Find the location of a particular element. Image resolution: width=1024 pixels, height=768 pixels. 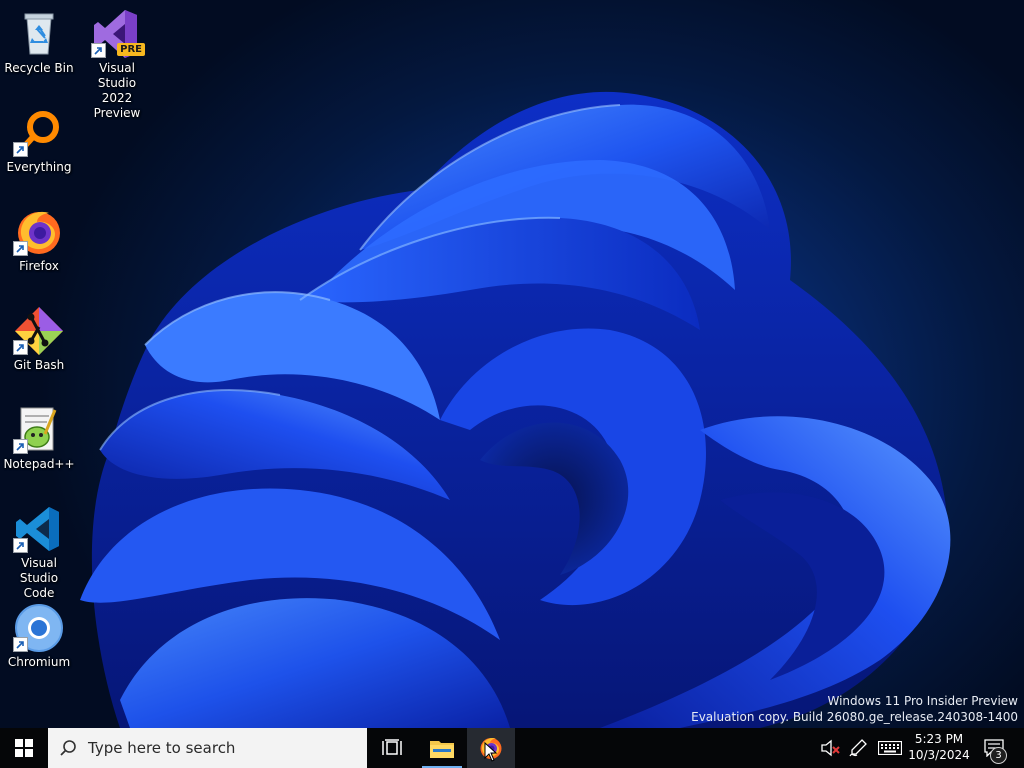

desktop-icon-recycle-bin: Recycle Bin is located at coordinates (39, 42).